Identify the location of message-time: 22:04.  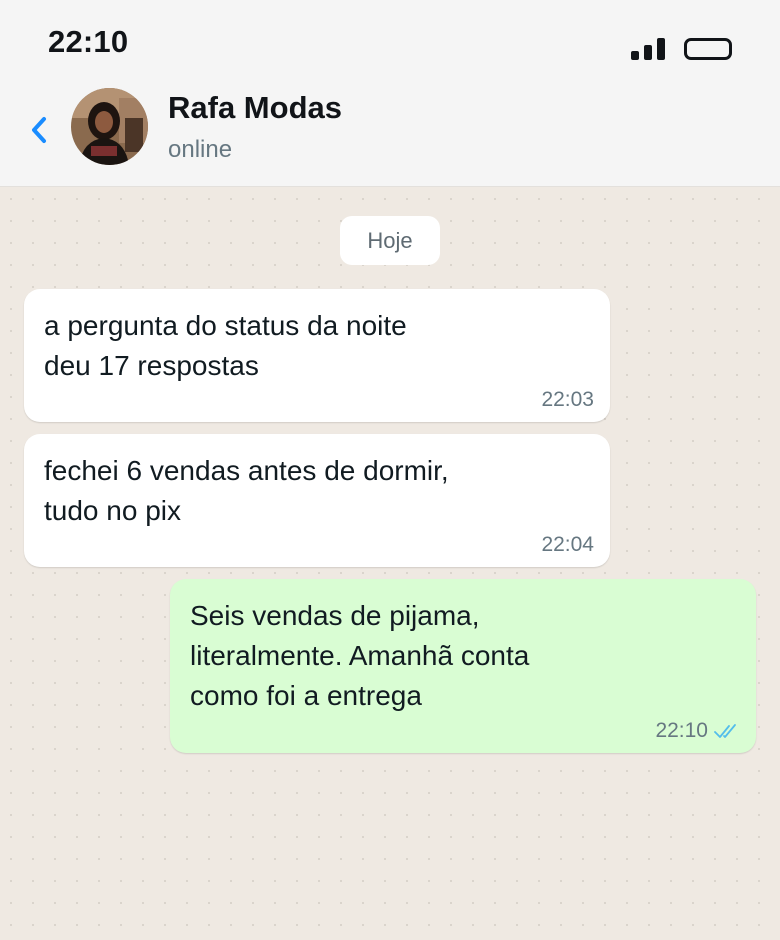
(567, 544).